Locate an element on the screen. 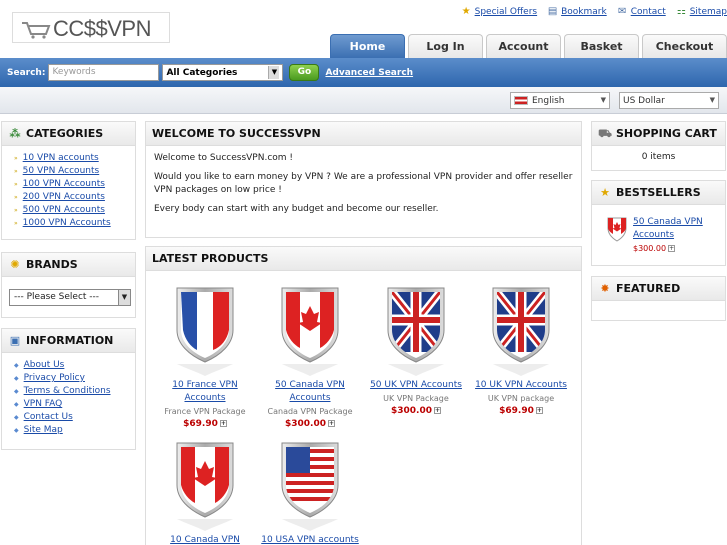 The image size is (727, 545). category-item: » 1000 VPN Accounts is located at coordinates (74, 223).